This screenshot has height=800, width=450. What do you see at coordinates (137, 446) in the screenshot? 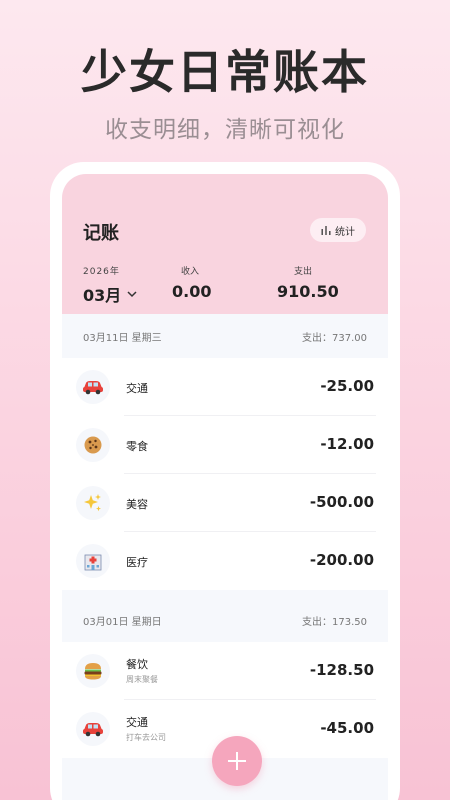
I see `item-name: 零食` at bounding box center [137, 446].